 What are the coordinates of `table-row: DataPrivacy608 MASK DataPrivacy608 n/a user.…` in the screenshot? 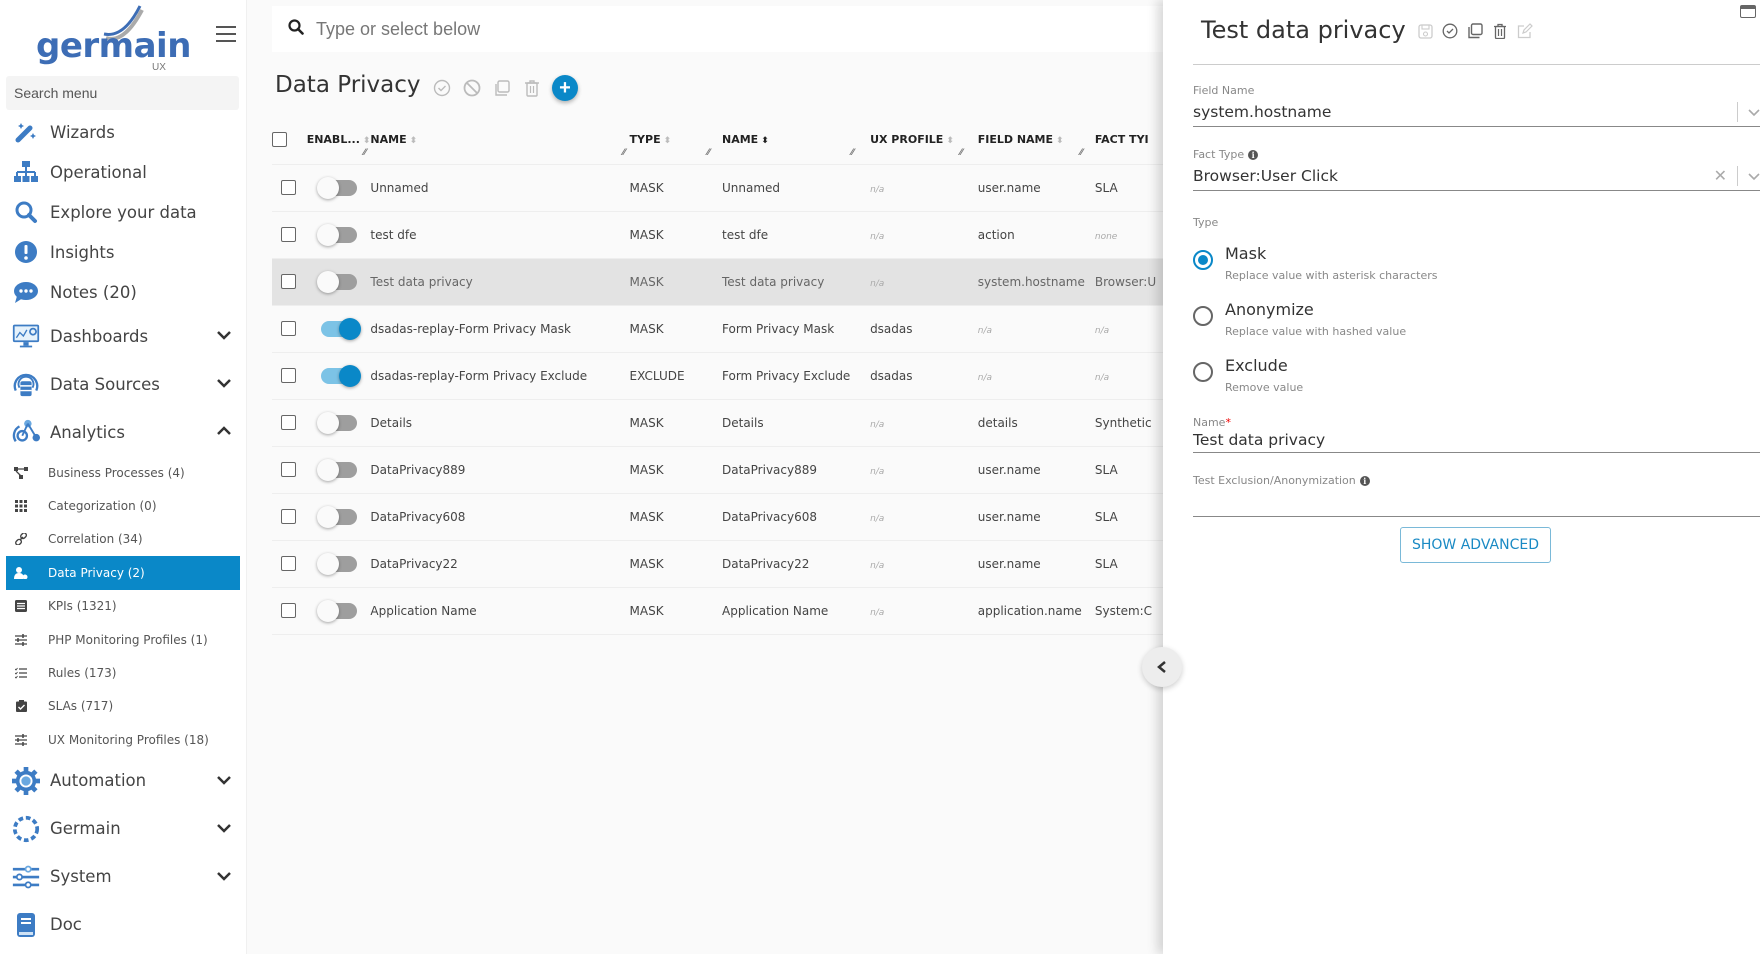 It's located at (722, 517).